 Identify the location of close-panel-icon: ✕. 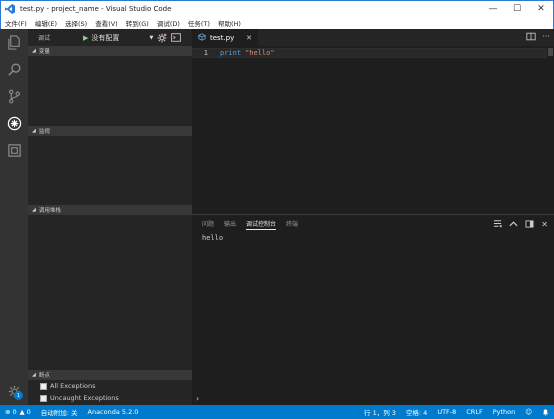
(544, 224).